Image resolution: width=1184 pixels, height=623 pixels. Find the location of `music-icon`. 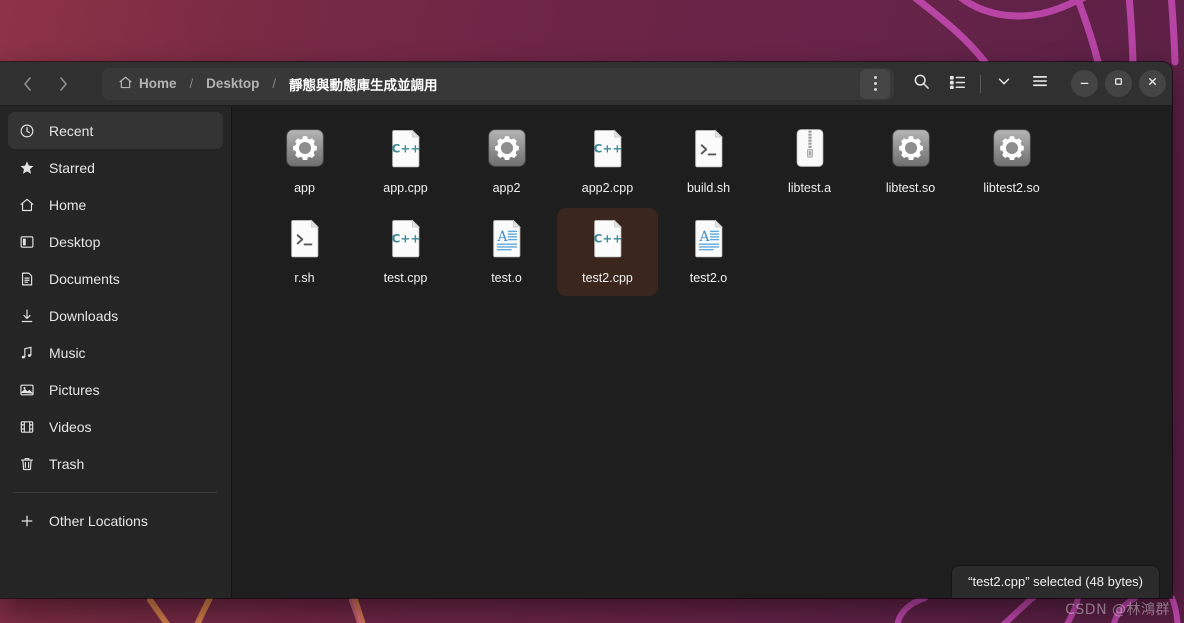

music-icon is located at coordinates (26, 352).